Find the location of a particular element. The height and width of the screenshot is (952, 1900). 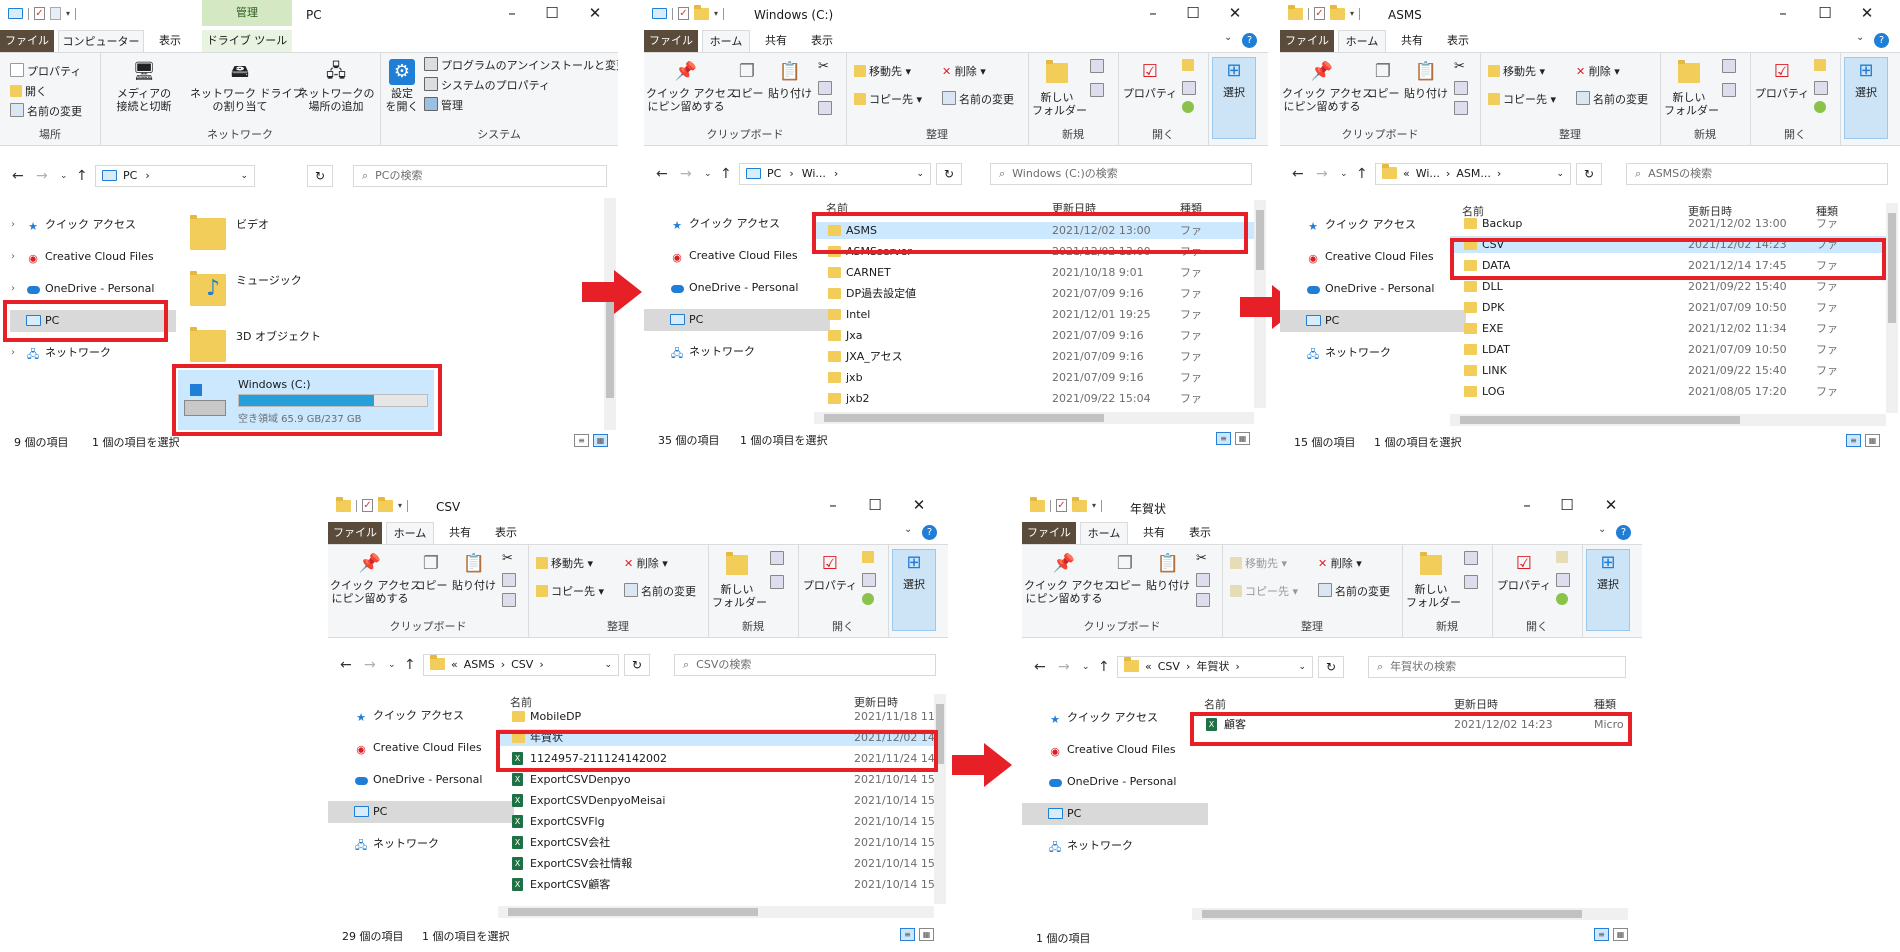

item-music: ♪ ミュージック is located at coordinates (270, 292).